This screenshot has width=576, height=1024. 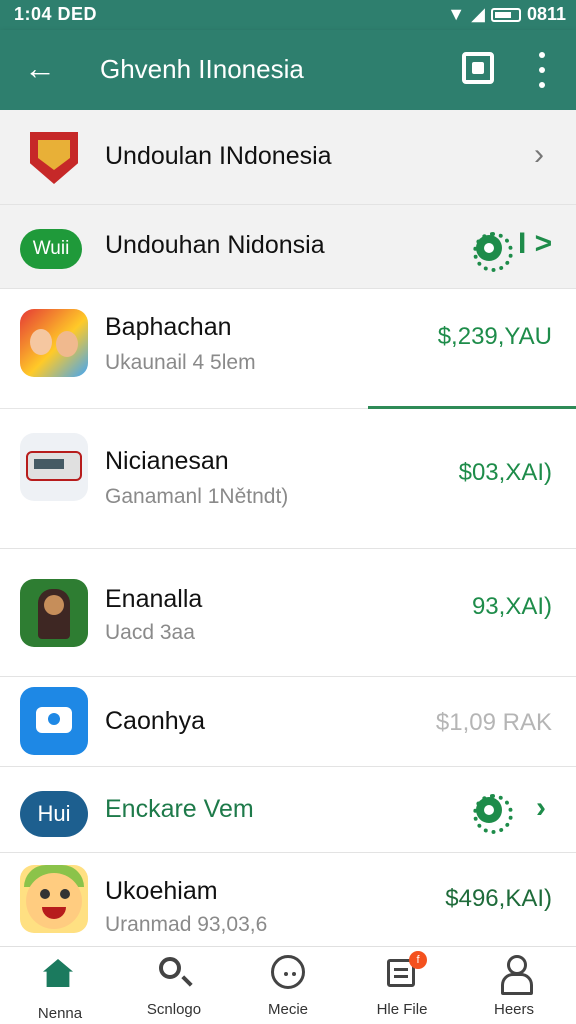 I want to click on list-item: Enanalla Uacd 3aa 93,XAI), so click(x=288, y=613).